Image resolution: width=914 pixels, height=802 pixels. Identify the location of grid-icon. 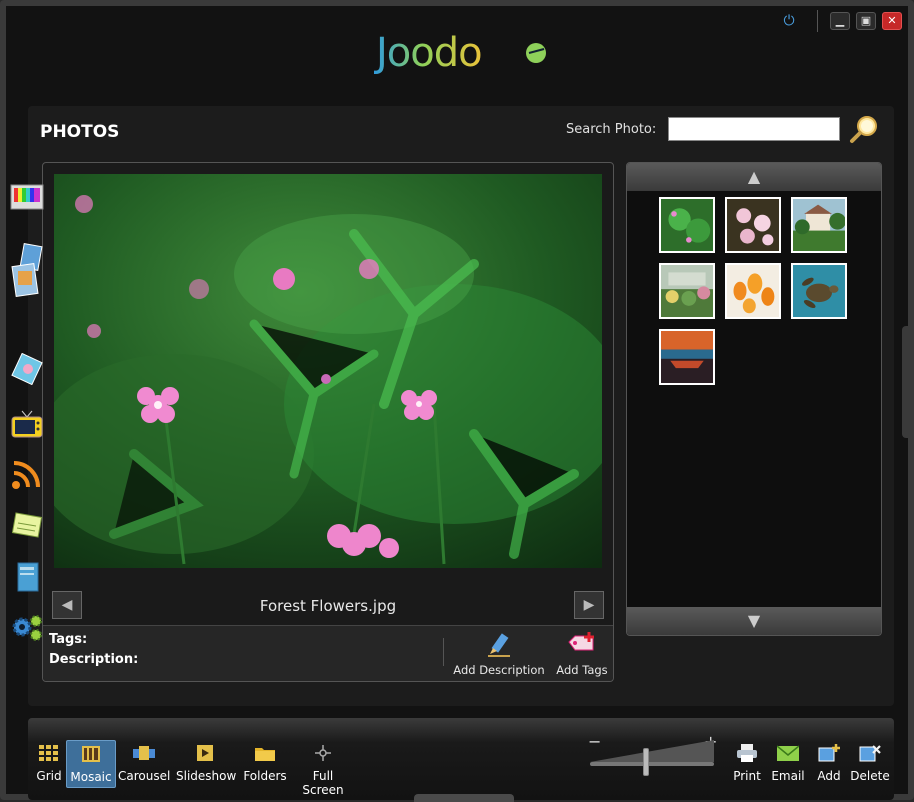
(48, 753).